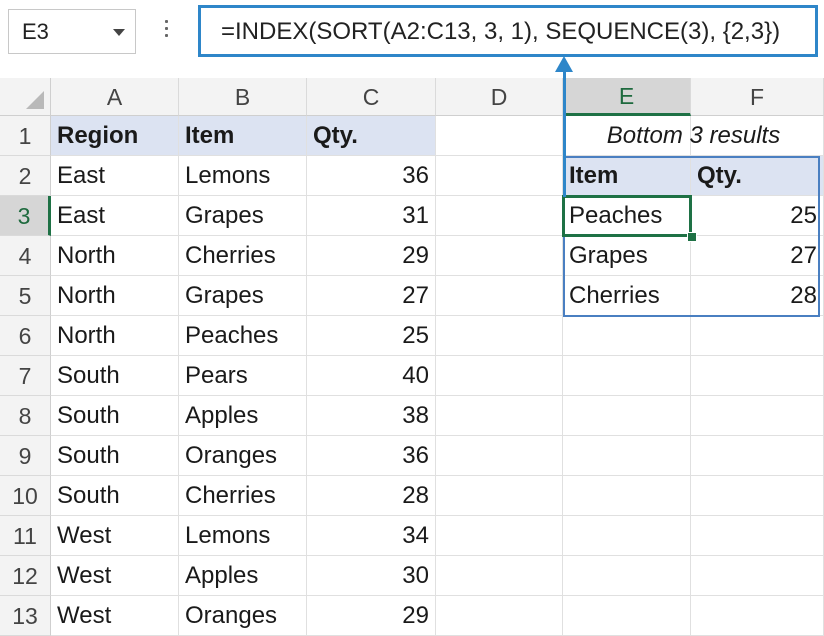 The image size is (824, 636). I want to click on results-header-cell: Qty., so click(757, 176).